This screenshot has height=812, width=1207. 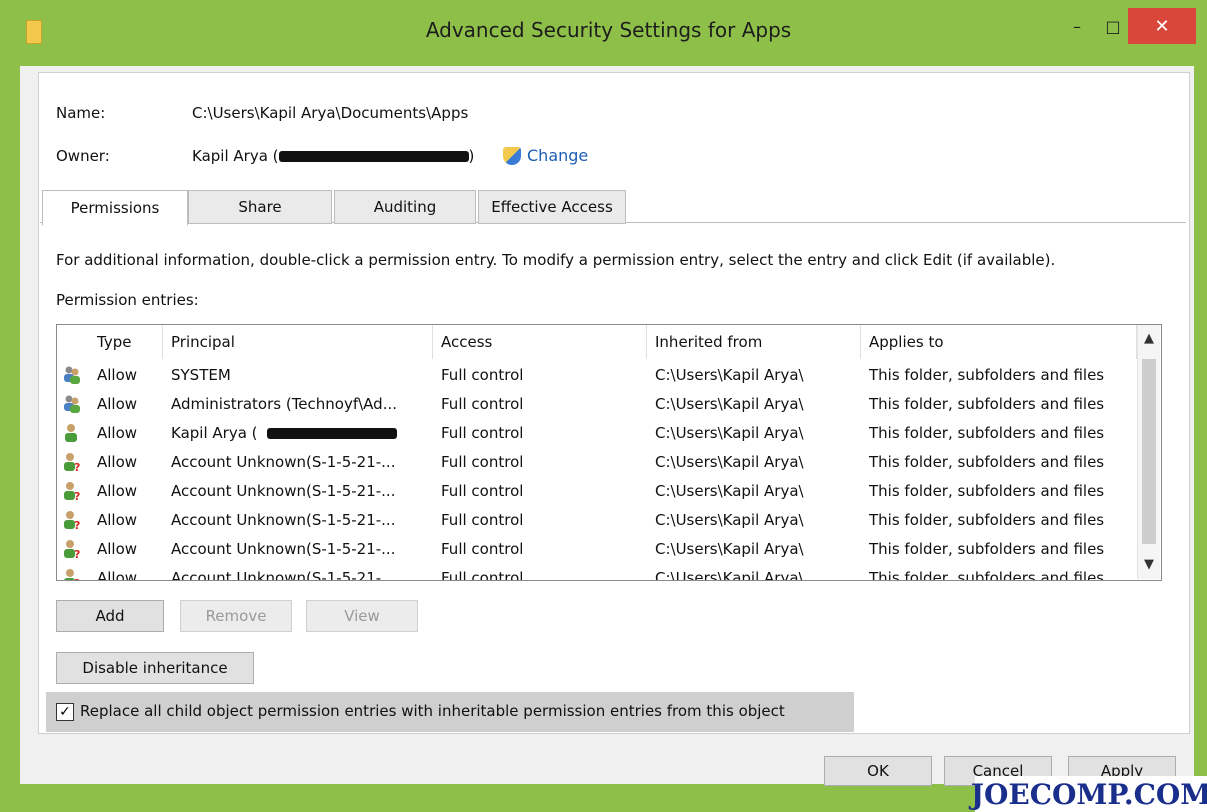 I want to click on name-label: Name:, so click(x=81, y=113).